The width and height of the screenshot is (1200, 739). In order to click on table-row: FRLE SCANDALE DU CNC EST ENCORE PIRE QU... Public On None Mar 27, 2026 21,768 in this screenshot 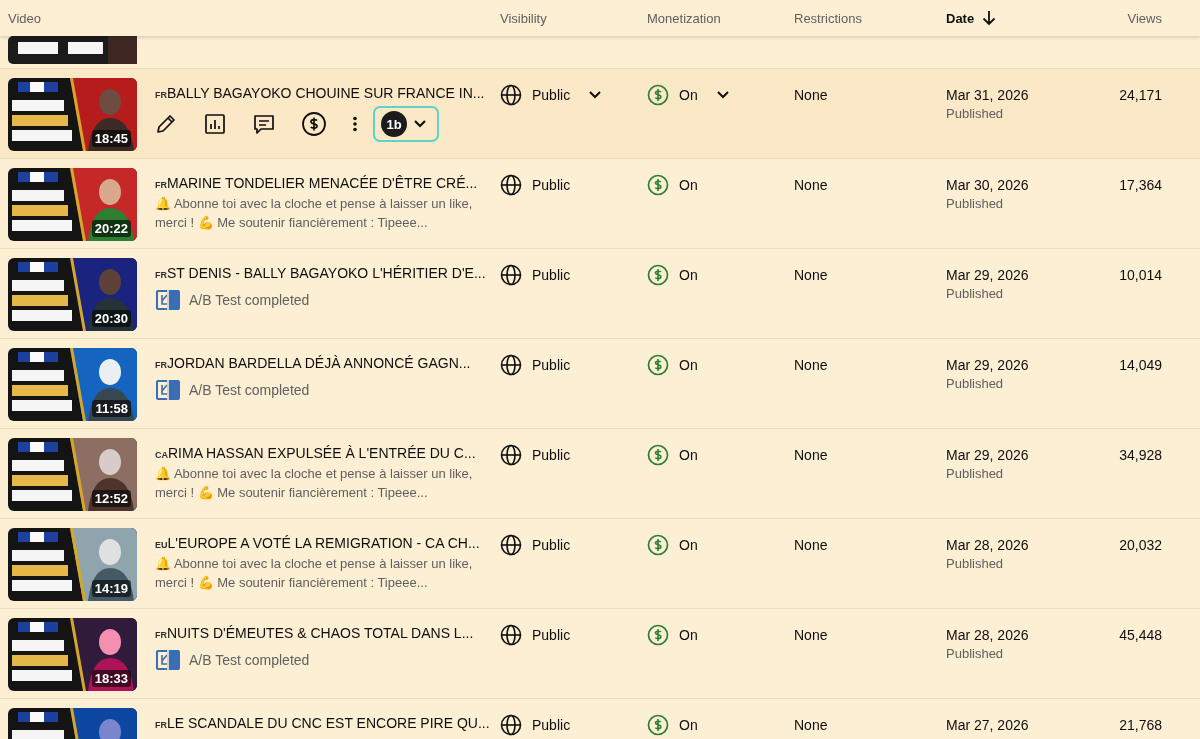, I will do `click(600, 719)`.